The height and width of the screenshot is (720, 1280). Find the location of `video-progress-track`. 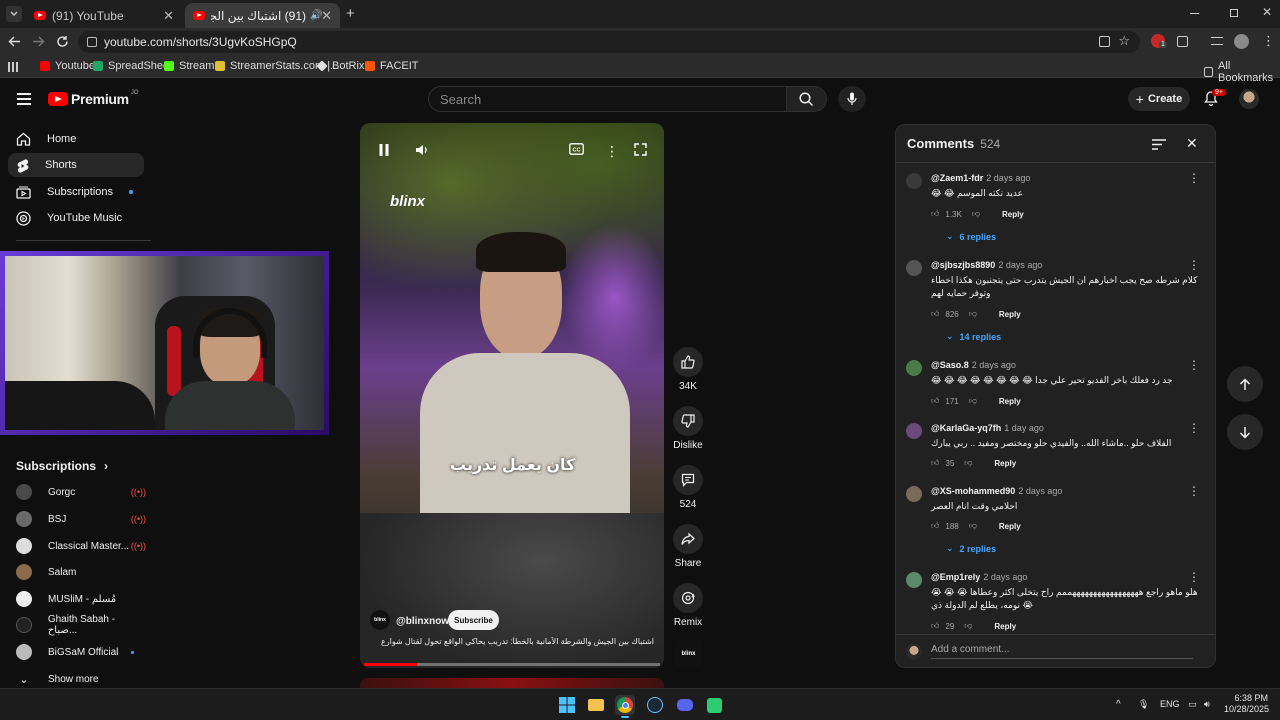

video-progress-track is located at coordinates (512, 664).